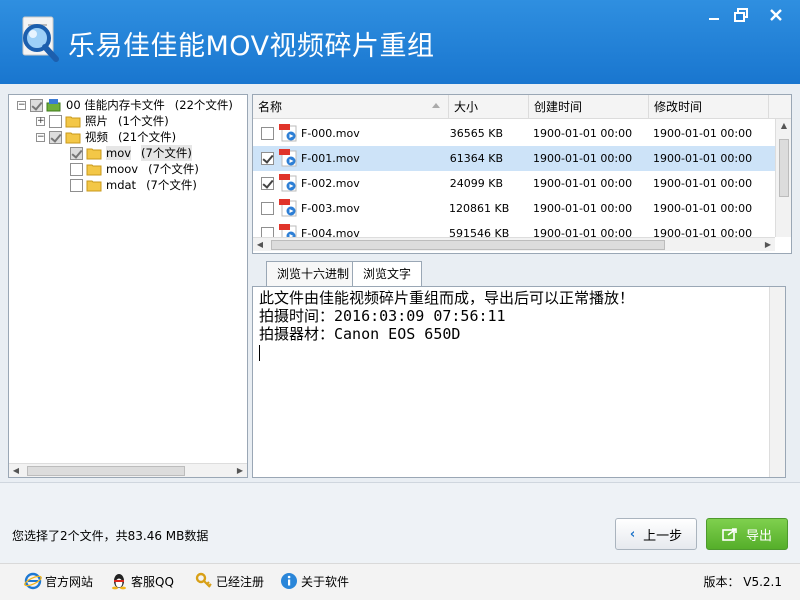 Image resolution: width=800 pixels, height=600 pixels. I want to click on tab-hex-view: 浏览十六进制, so click(313, 274).